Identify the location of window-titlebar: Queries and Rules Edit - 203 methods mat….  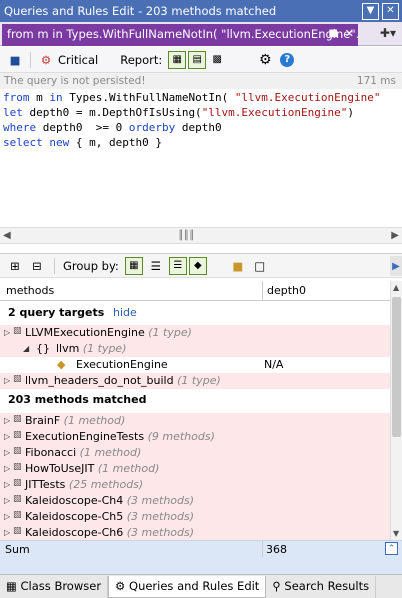
(201, 11).